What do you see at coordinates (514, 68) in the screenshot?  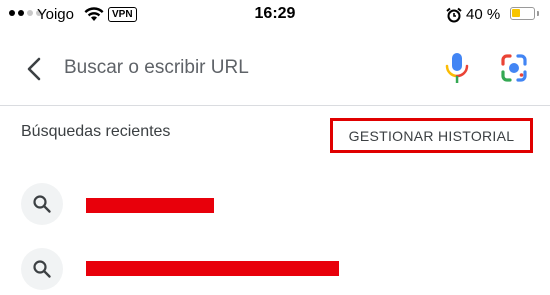 I see `google-lens-icon` at bounding box center [514, 68].